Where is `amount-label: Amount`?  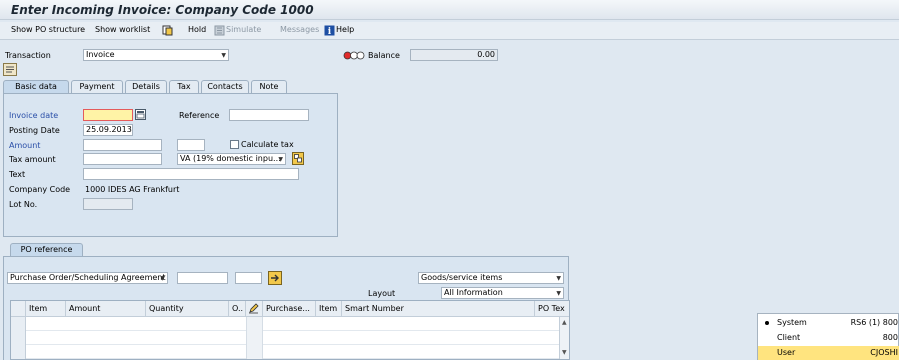
amount-label: Amount is located at coordinates (25, 145).